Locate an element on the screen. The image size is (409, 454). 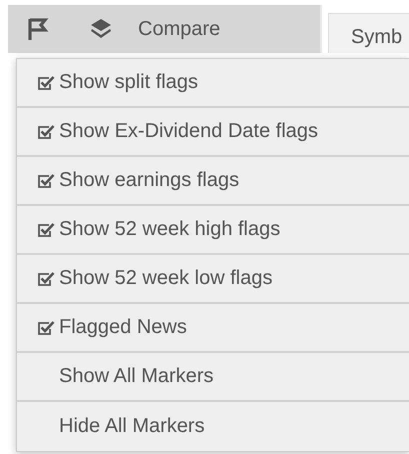
menu-item: Show 52 week high flags is located at coordinates (213, 230).